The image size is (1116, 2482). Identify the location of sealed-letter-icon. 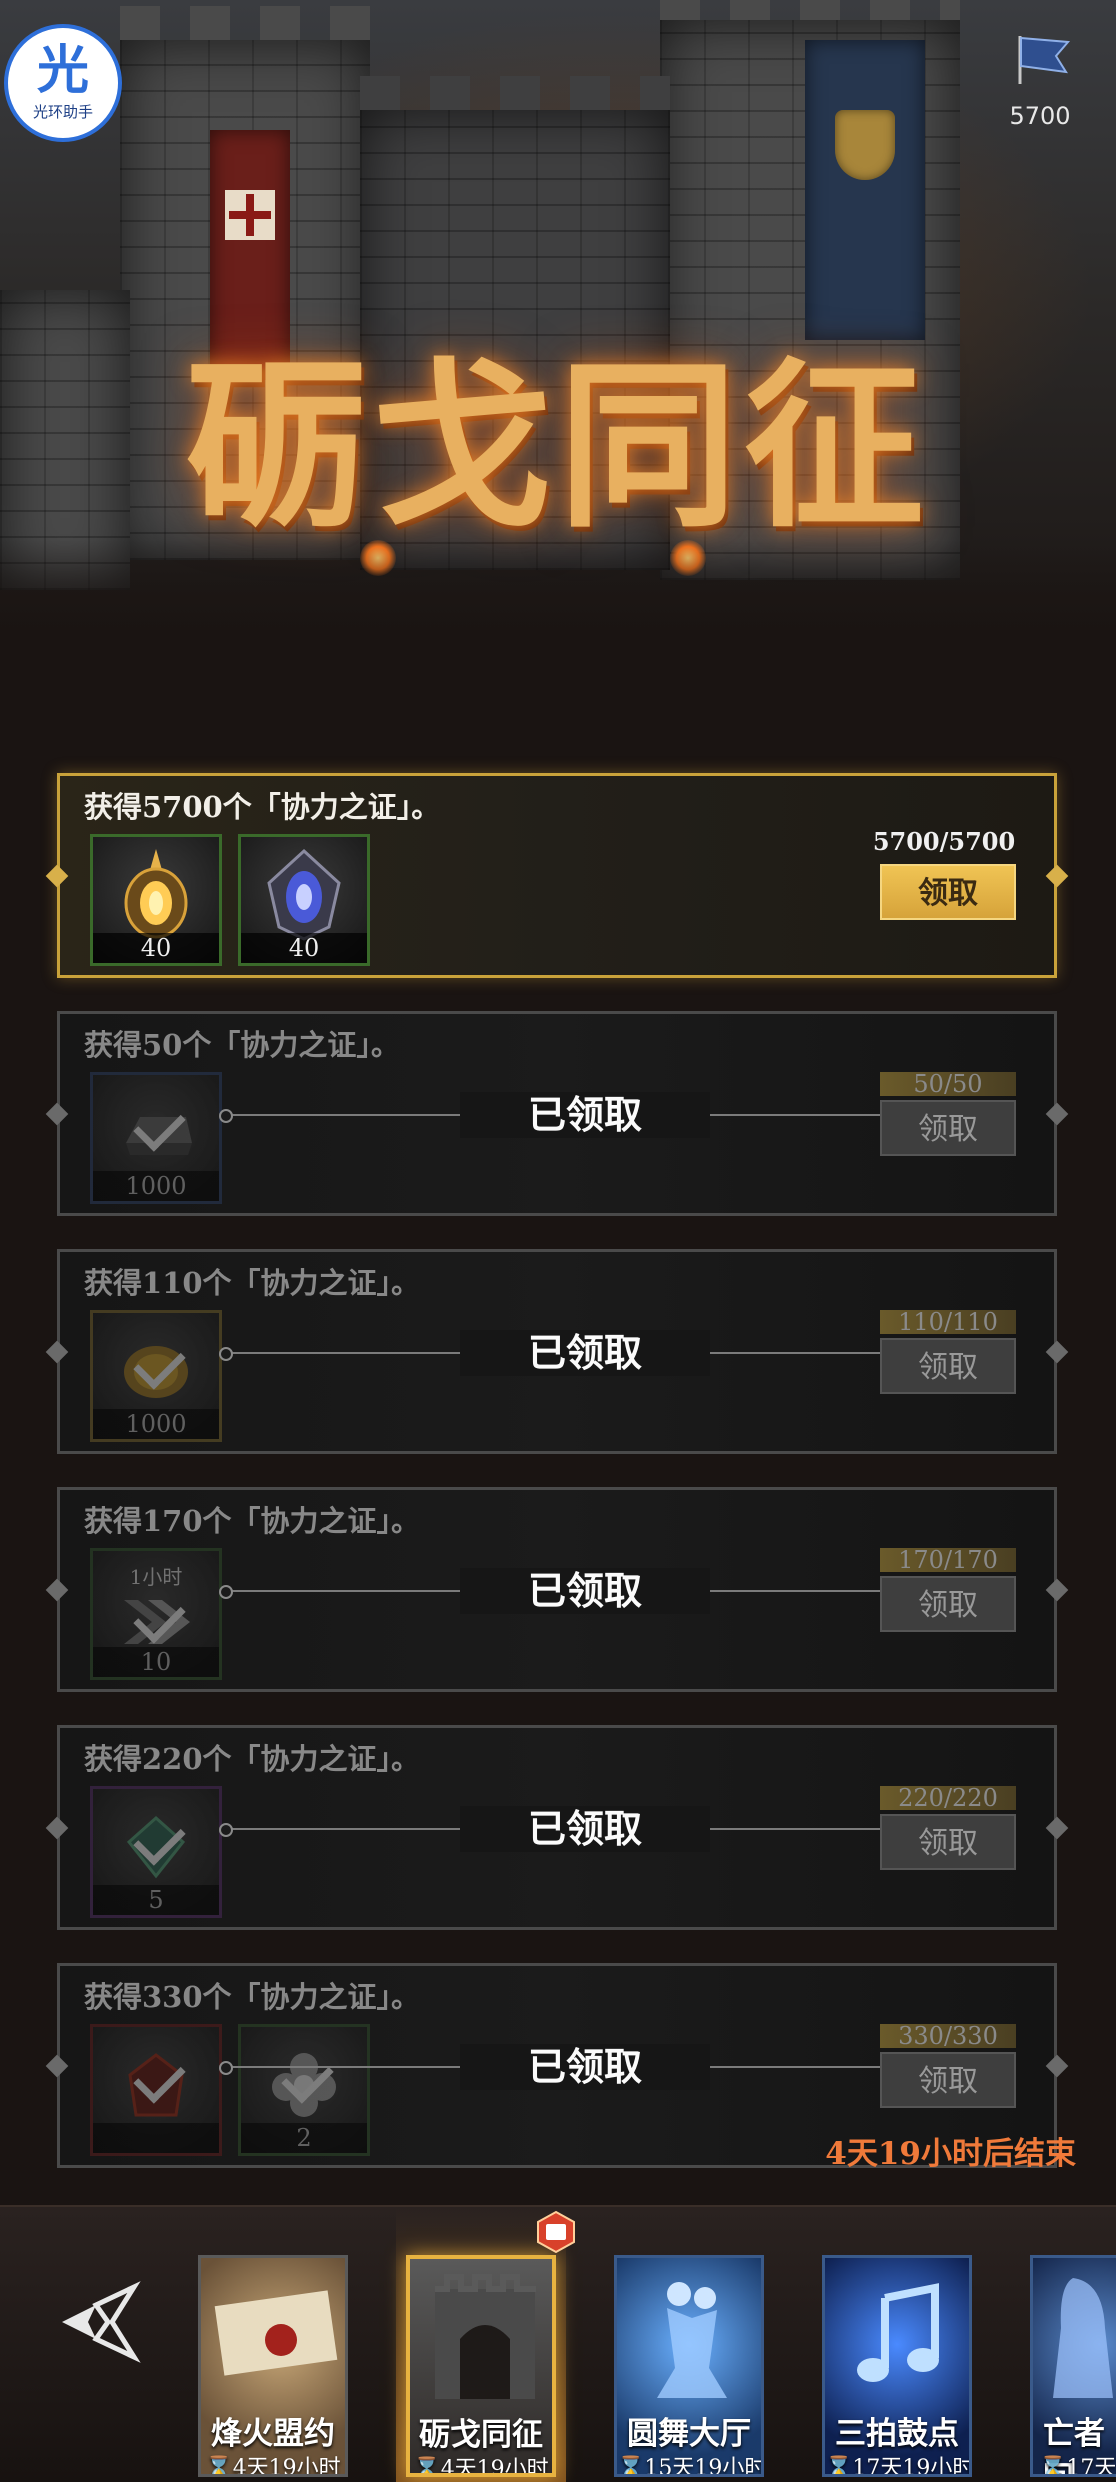
(276, 2333).